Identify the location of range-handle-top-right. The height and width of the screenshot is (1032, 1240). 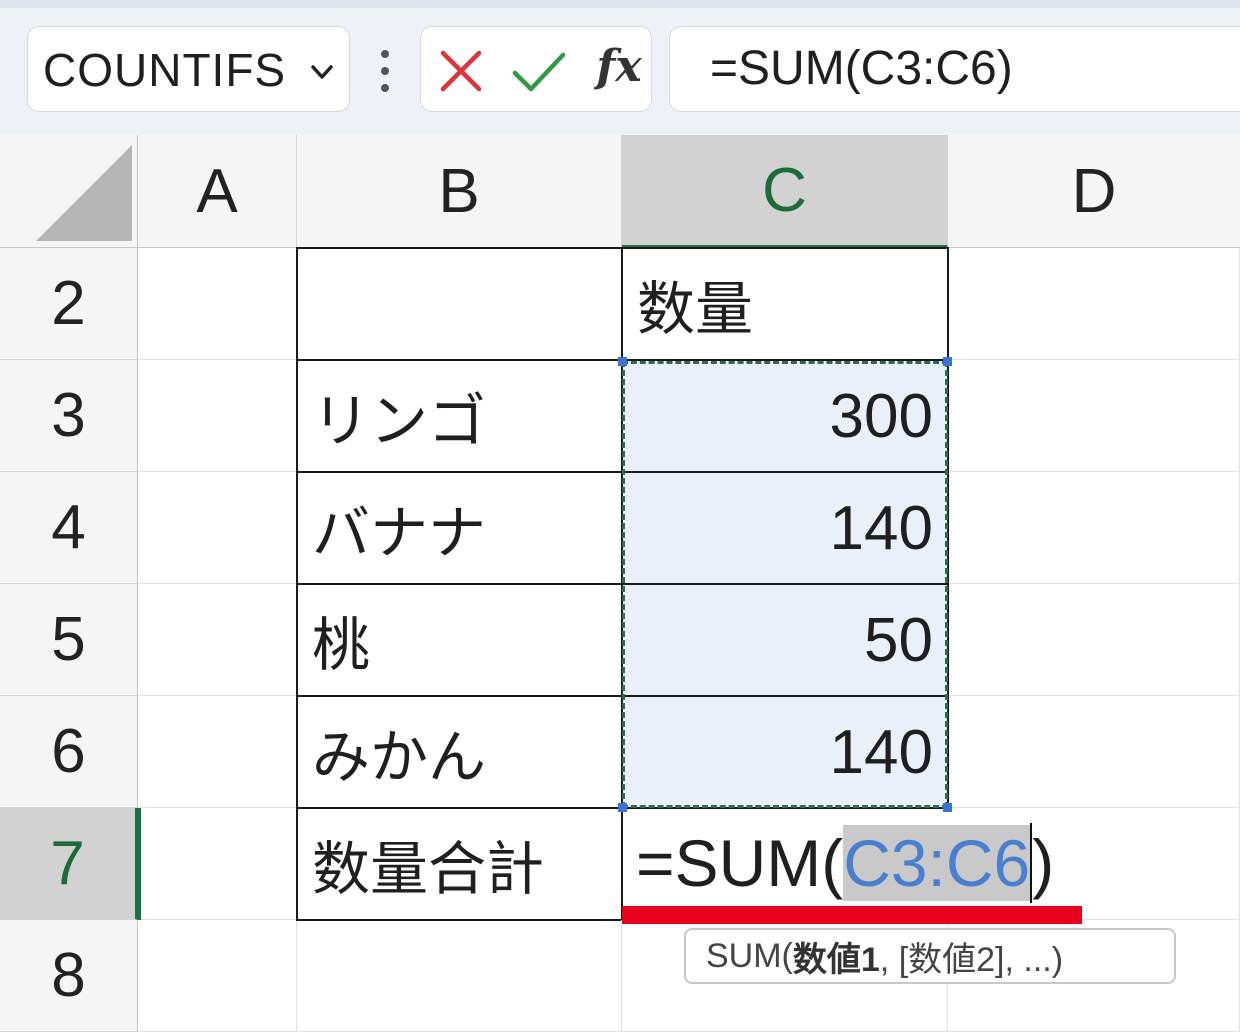
(947, 361).